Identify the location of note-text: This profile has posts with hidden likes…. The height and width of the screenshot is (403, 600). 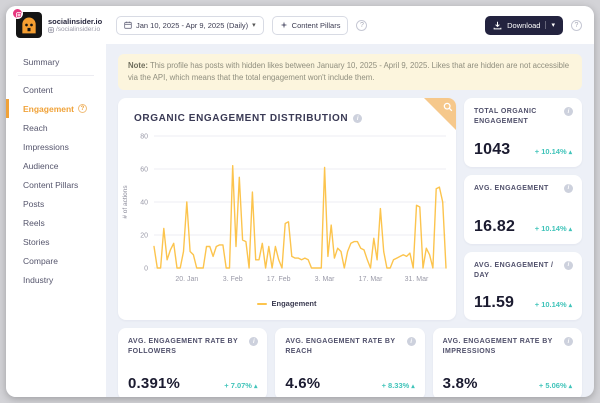
(349, 72).